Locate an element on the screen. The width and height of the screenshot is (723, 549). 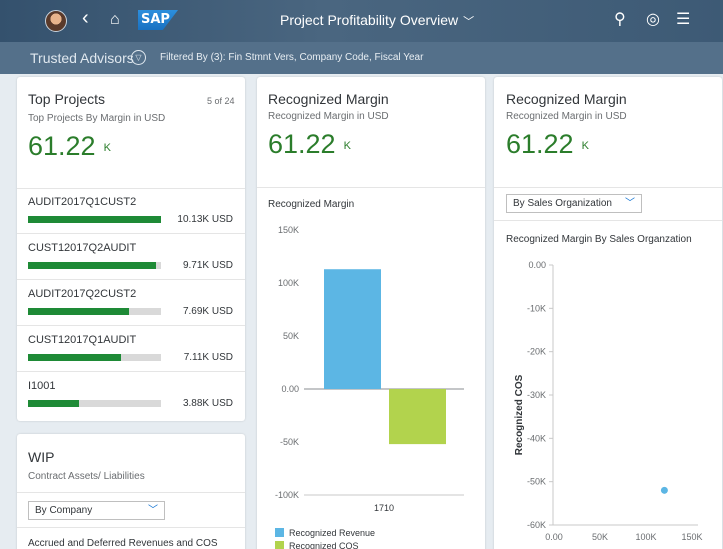
sap-logo: SAP is located at coordinates (158, 20).